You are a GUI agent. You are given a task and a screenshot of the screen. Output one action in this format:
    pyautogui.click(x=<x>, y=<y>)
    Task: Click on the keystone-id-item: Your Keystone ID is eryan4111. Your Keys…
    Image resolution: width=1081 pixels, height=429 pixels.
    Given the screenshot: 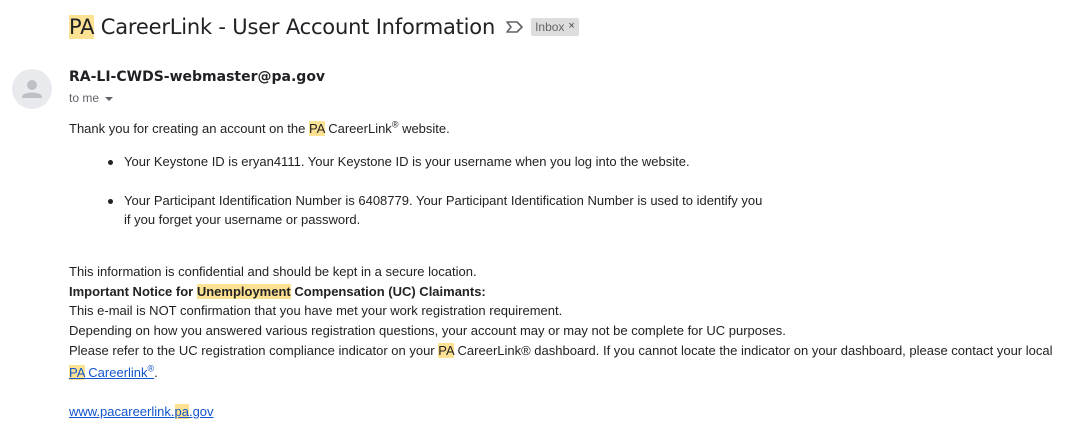 What is the action you would take?
    pyautogui.click(x=407, y=161)
    